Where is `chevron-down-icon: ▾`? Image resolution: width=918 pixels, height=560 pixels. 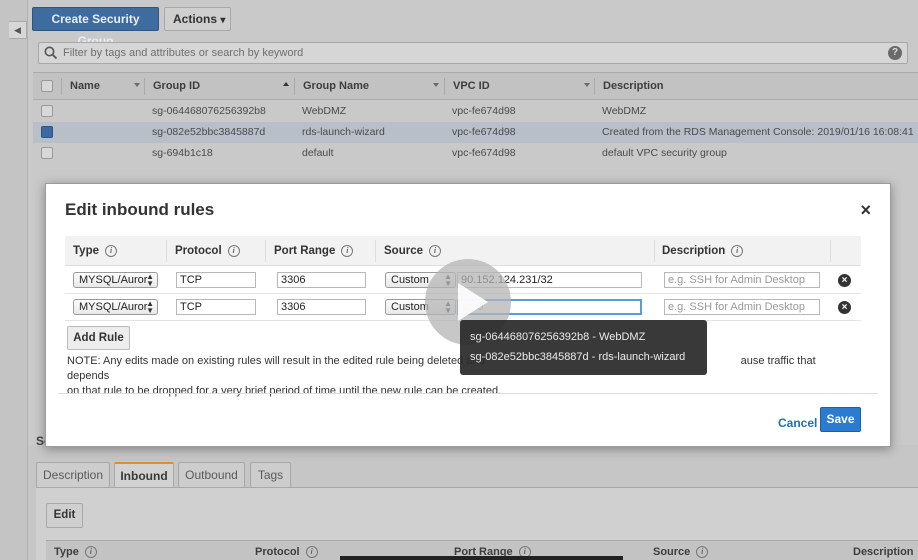 chevron-down-icon: ▾ is located at coordinates (223, 20).